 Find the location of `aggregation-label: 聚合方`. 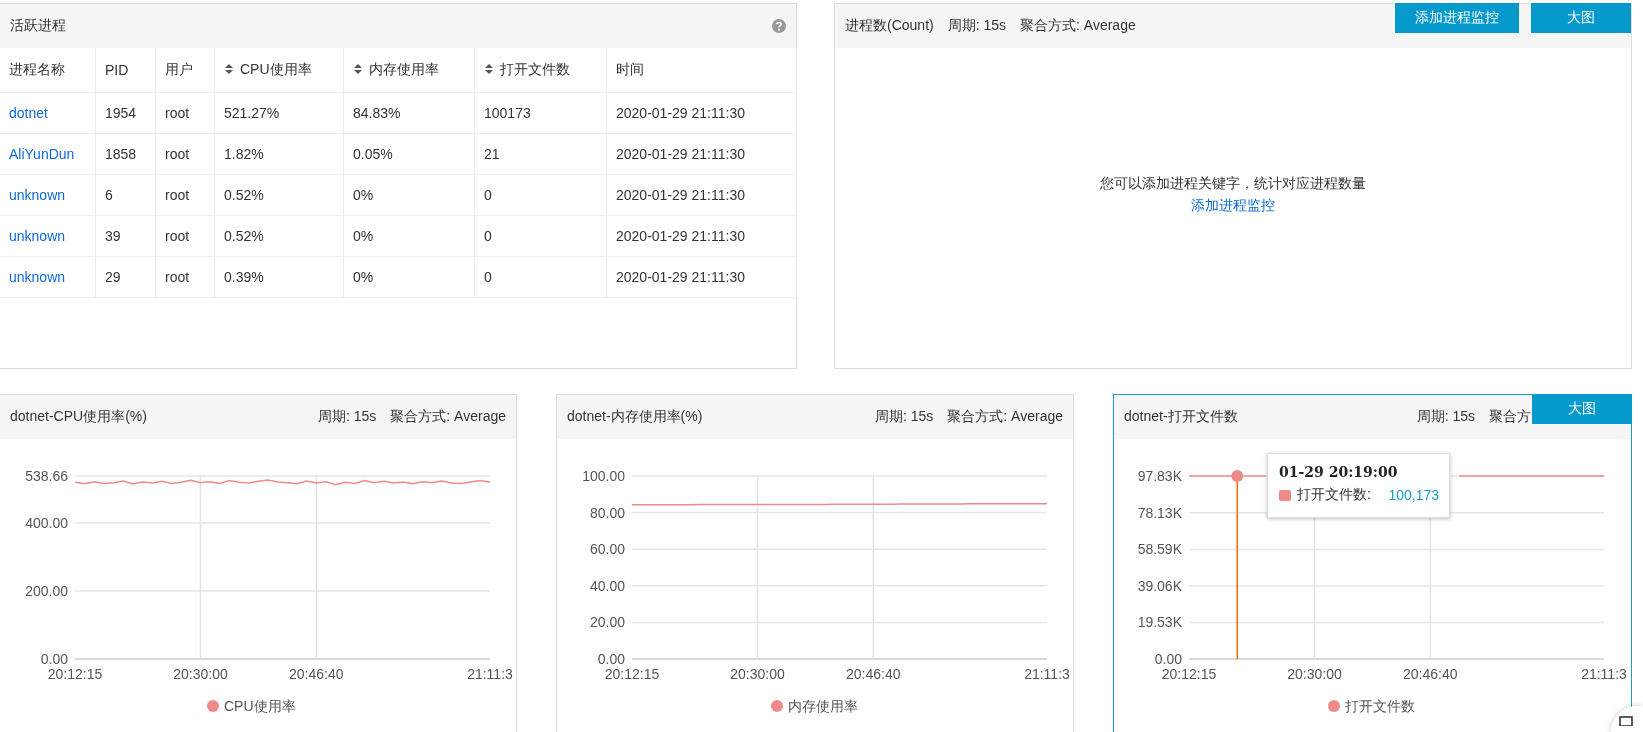

aggregation-label: 聚合方 is located at coordinates (1510, 417).